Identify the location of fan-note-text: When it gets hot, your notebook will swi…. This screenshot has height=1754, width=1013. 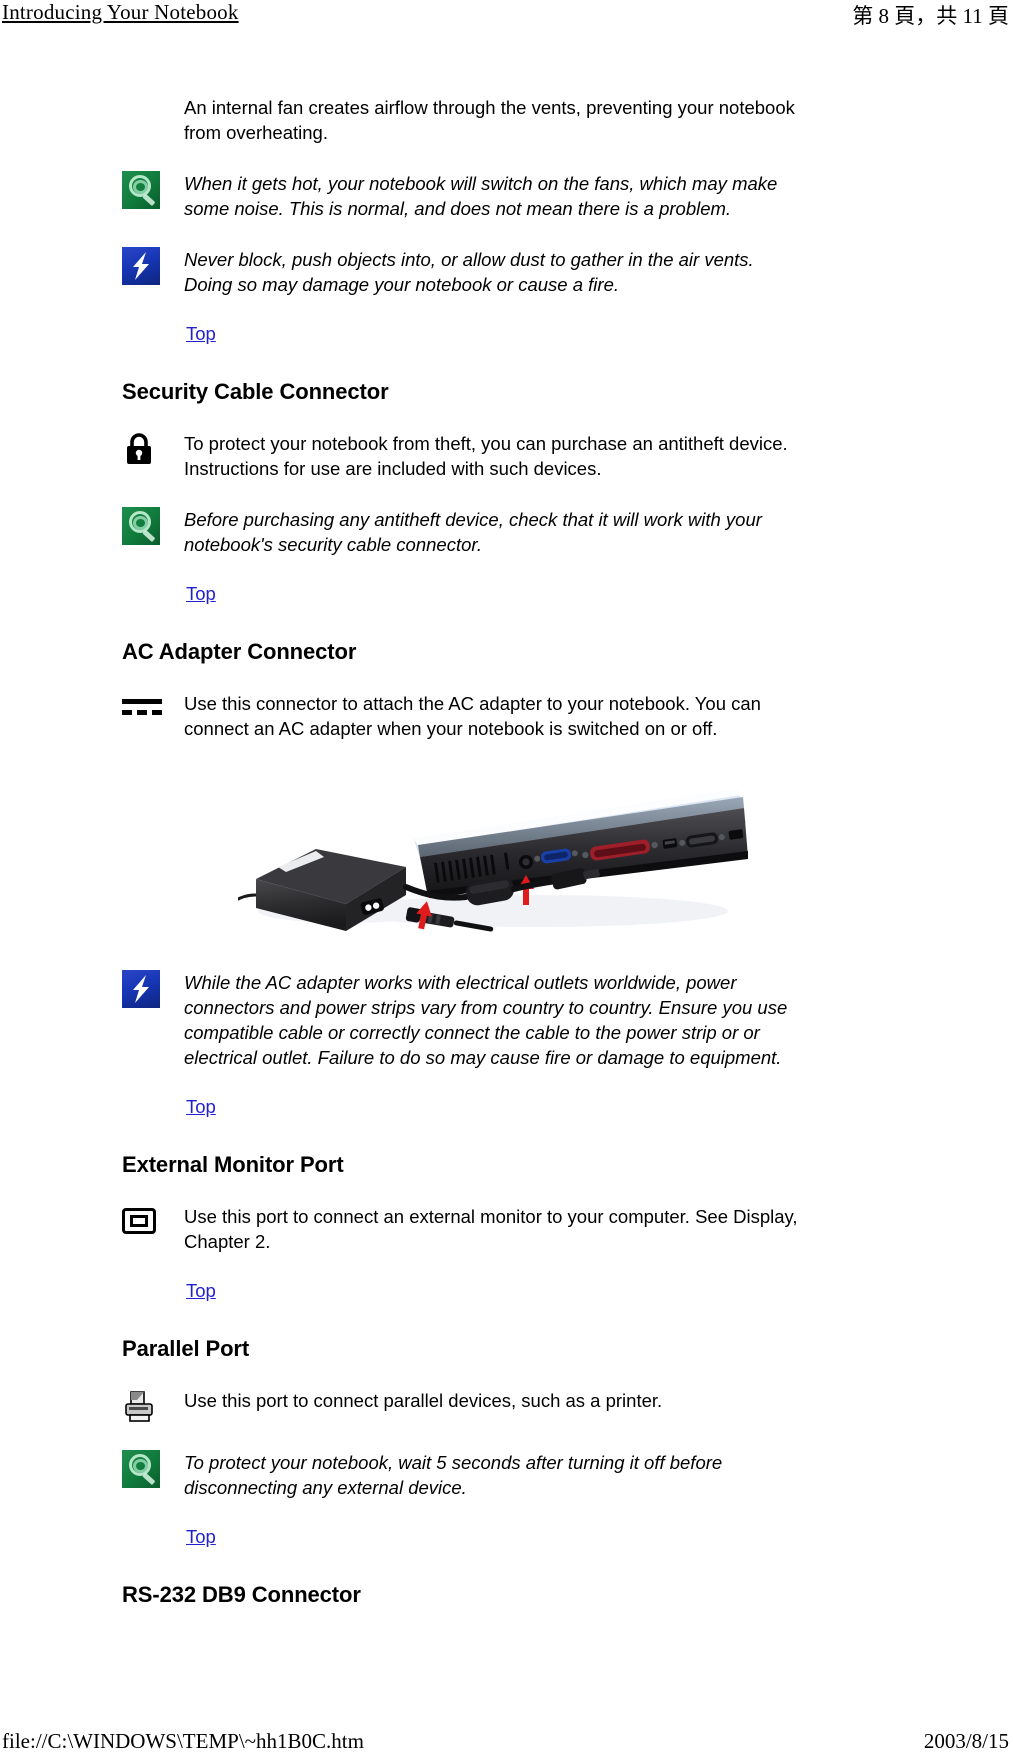
(481, 196).